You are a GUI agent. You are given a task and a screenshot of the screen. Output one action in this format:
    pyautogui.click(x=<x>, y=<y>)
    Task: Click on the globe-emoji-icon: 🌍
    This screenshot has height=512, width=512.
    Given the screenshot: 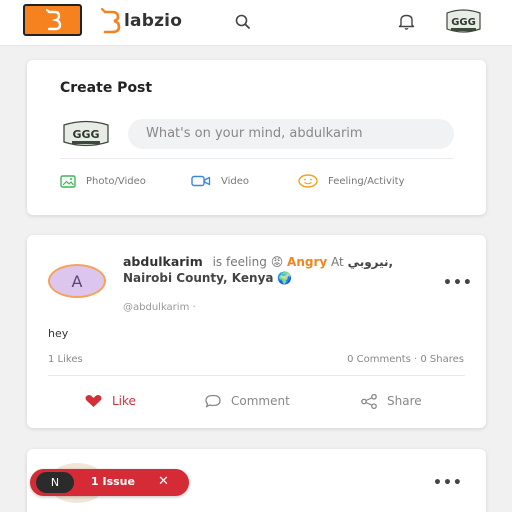 What is the action you would take?
    pyautogui.click(x=285, y=278)
    